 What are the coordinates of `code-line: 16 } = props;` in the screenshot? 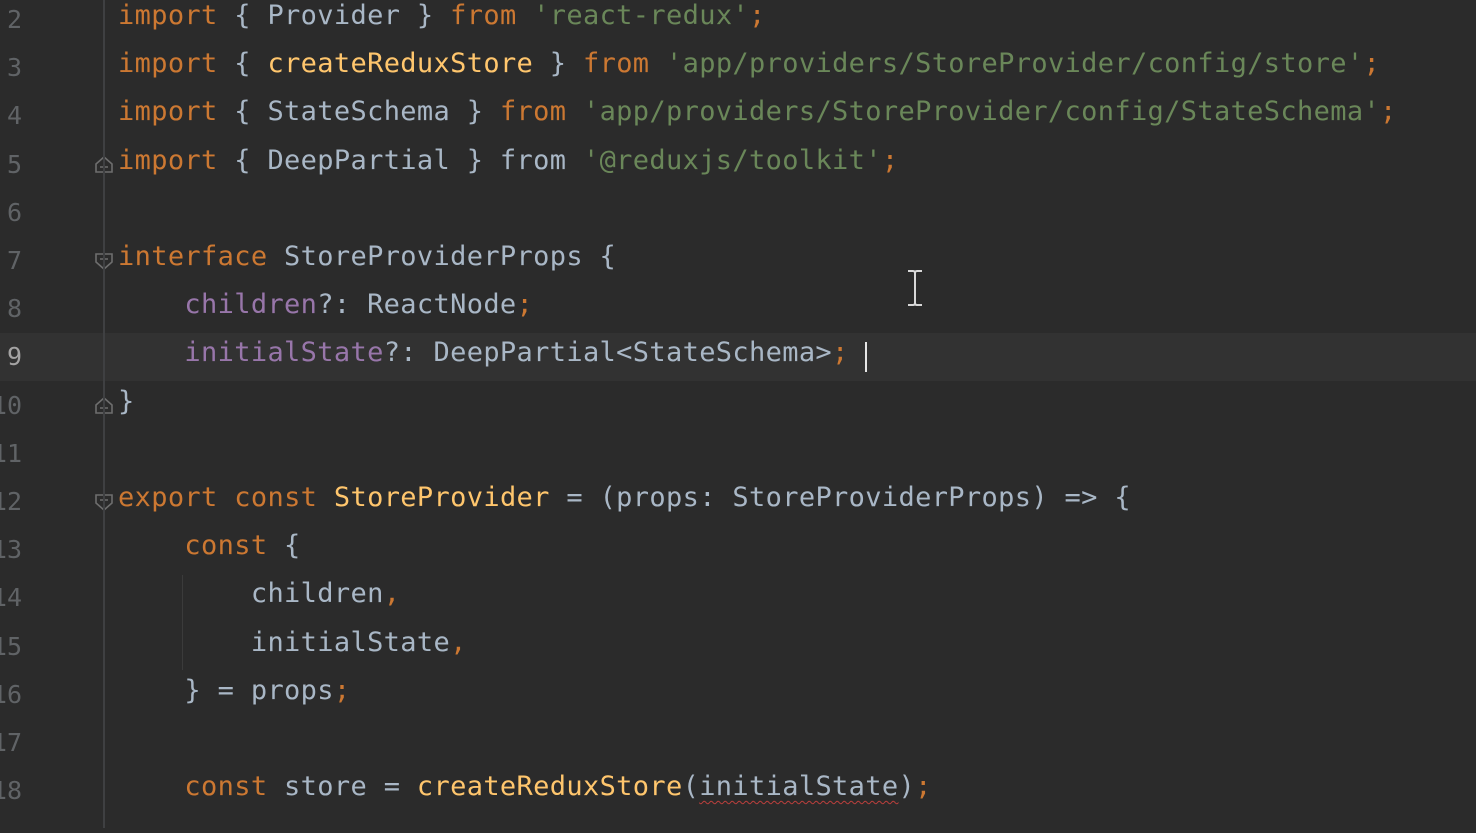 It's located at (738, 695).